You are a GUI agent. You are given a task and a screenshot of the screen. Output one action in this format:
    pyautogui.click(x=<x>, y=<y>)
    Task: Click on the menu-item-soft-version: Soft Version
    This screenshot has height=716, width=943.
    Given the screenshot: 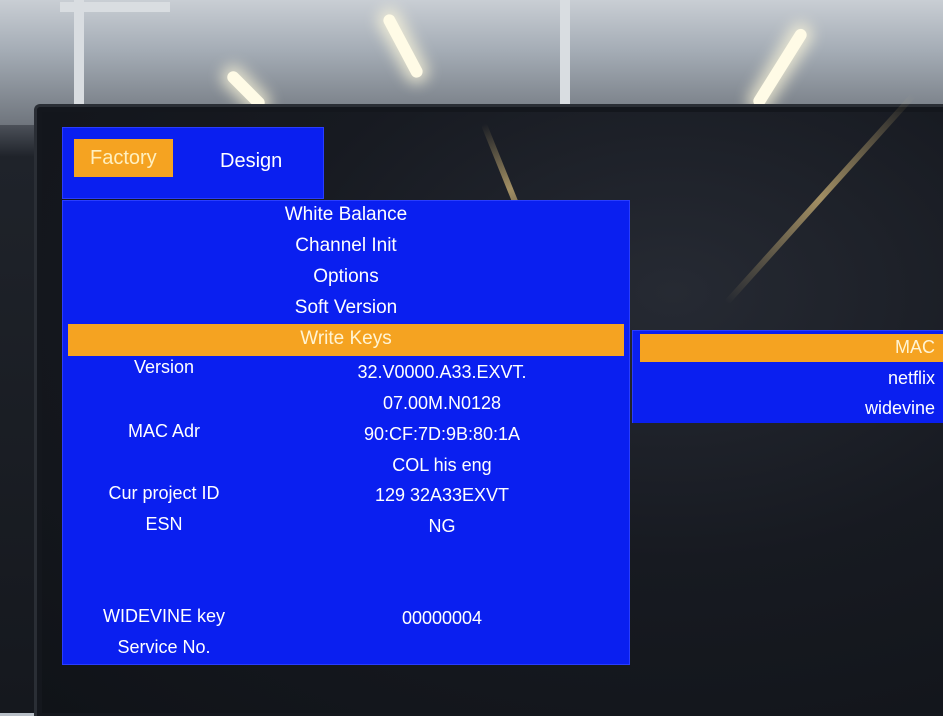 What is the action you would take?
    pyautogui.click(x=346, y=308)
    